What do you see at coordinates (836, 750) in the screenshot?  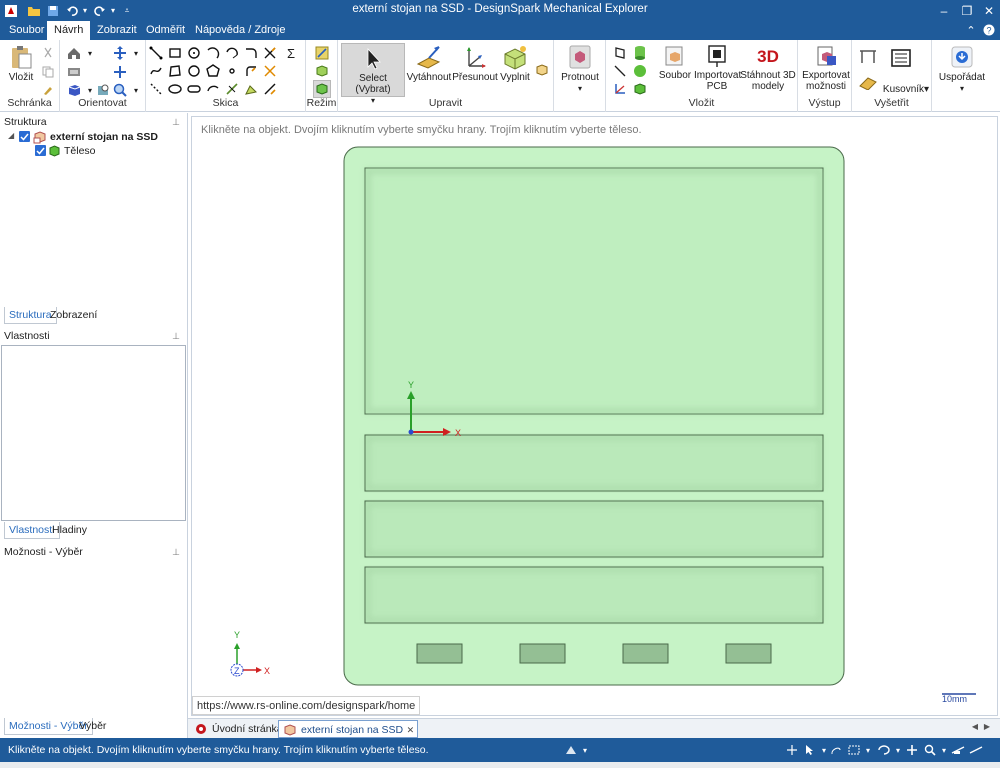 I see `lasso-icon` at bounding box center [836, 750].